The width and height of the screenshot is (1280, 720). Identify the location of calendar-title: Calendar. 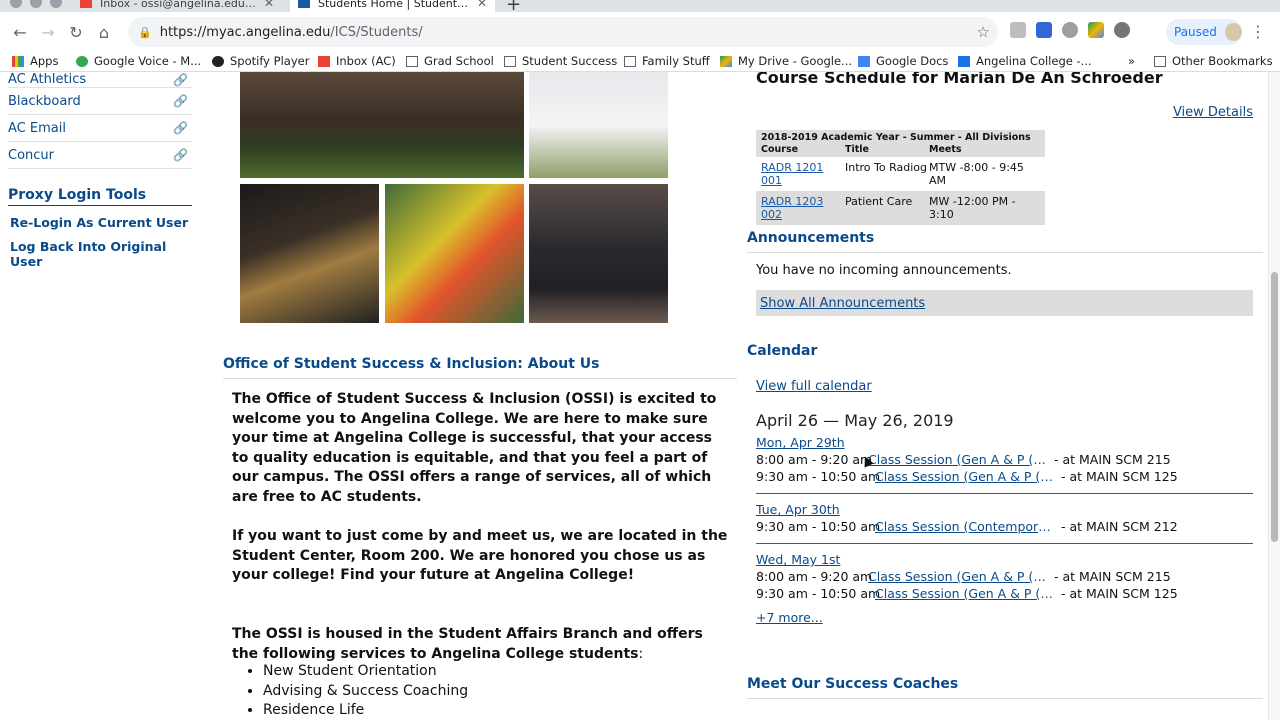
(782, 351).